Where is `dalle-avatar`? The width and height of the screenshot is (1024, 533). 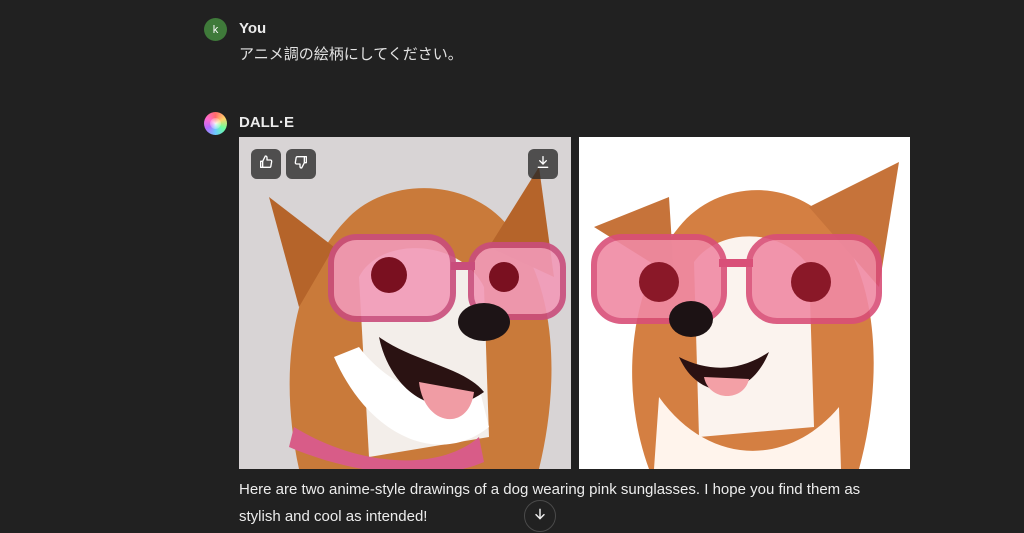
dalle-avatar is located at coordinates (215, 123).